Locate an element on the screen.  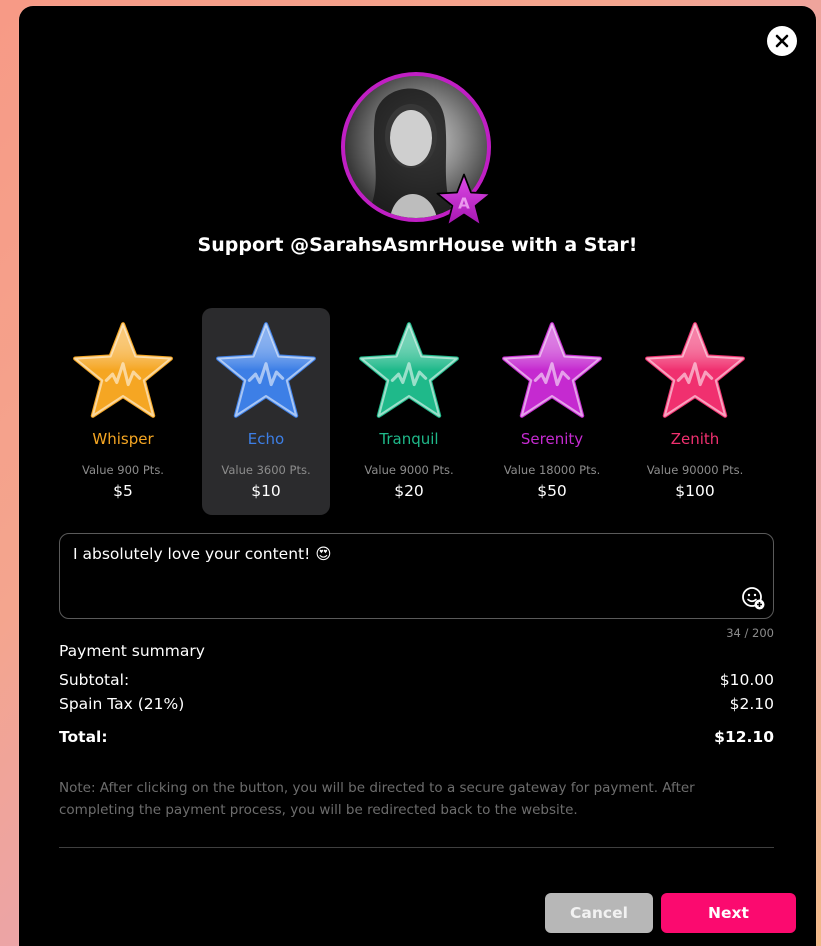
divider is located at coordinates (416, 847).